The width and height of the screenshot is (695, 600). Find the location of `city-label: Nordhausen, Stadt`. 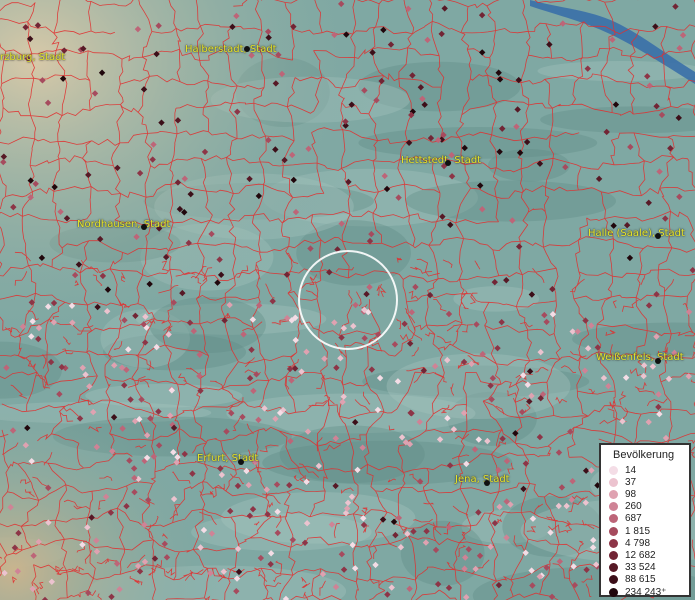

city-label: Nordhausen, Stadt is located at coordinates (124, 224).